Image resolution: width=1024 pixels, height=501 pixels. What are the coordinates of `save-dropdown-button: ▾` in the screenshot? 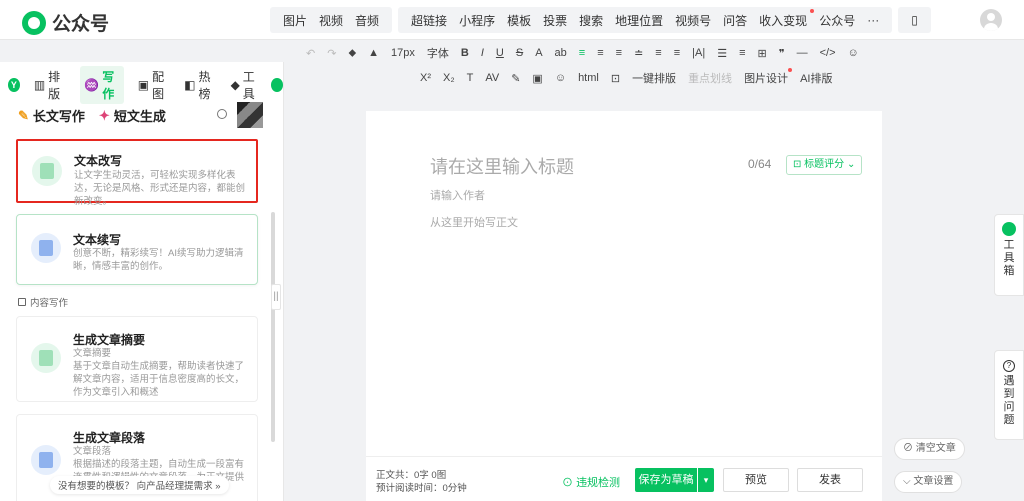 It's located at (706, 480).